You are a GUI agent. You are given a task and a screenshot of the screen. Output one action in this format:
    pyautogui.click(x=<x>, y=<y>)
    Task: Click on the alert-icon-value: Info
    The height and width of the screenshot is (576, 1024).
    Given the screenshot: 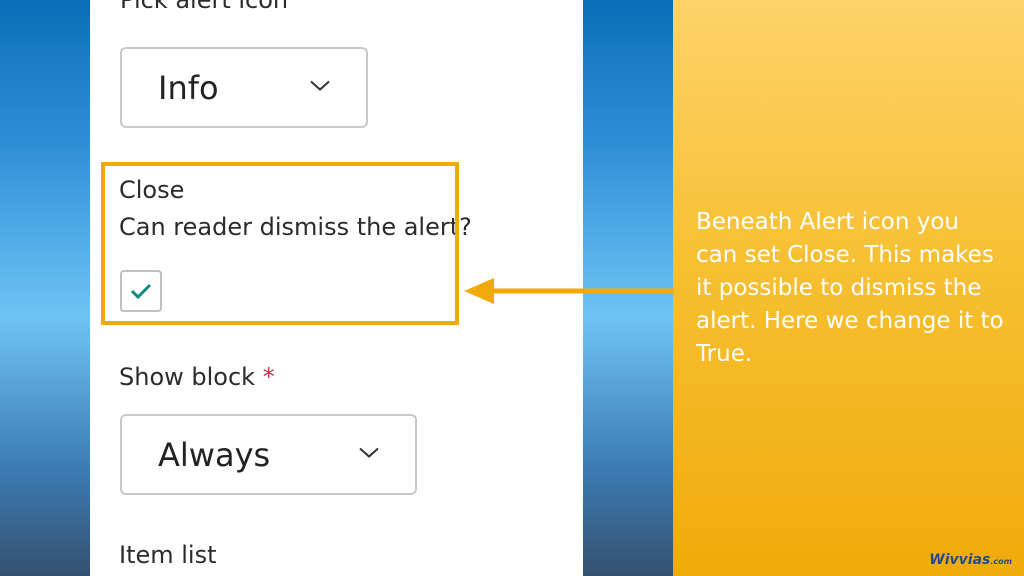 What is the action you would take?
    pyautogui.click(x=188, y=87)
    